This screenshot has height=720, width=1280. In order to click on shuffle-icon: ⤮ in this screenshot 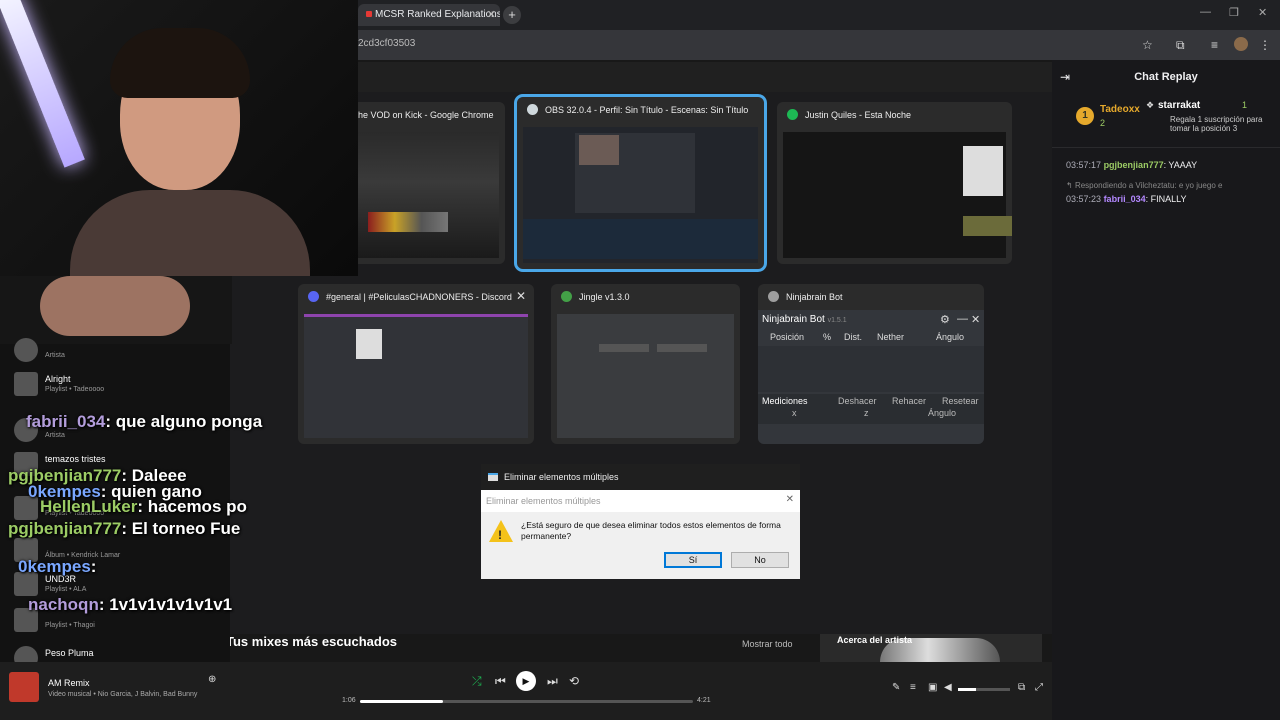, I will do `click(477, 681)`.